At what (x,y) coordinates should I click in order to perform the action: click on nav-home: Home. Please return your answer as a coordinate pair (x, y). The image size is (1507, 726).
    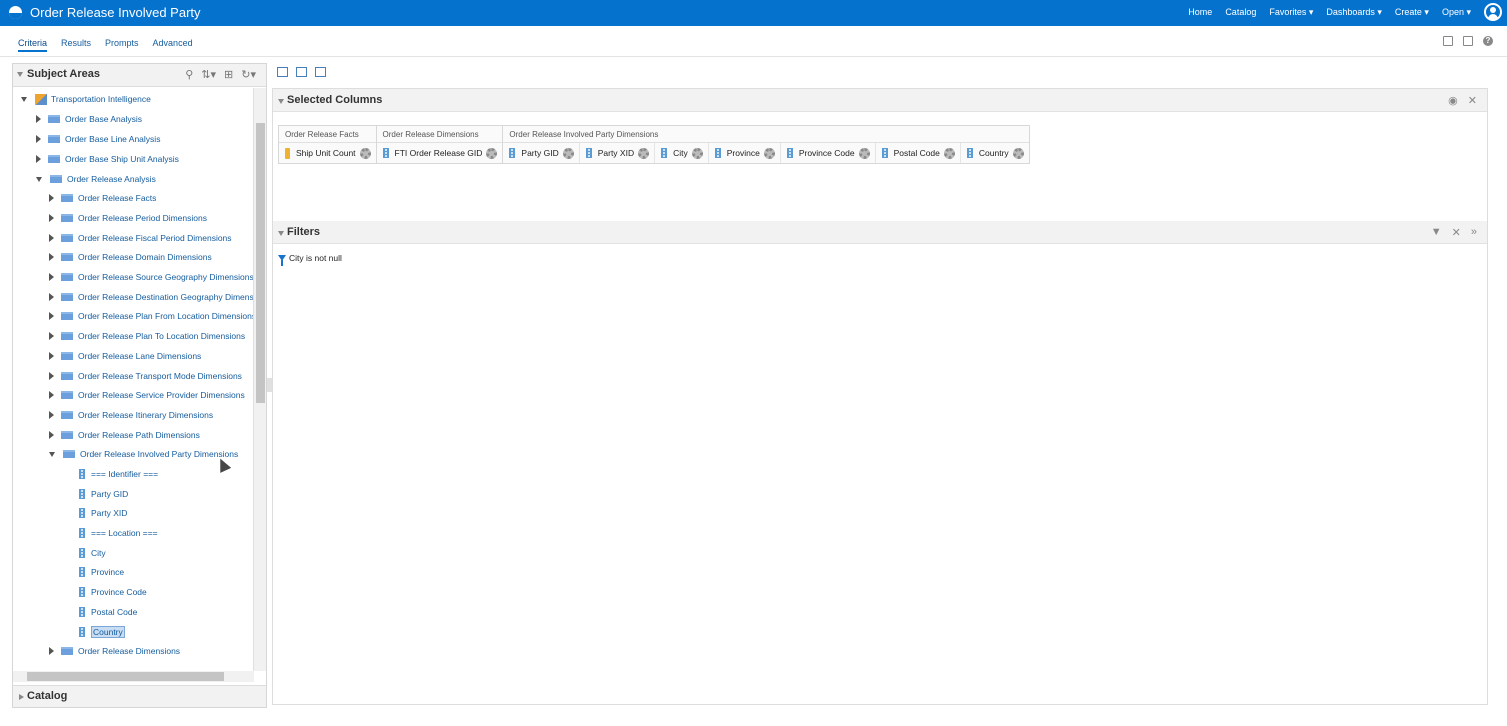
    Looking at the image, I should click on (1200, 12).